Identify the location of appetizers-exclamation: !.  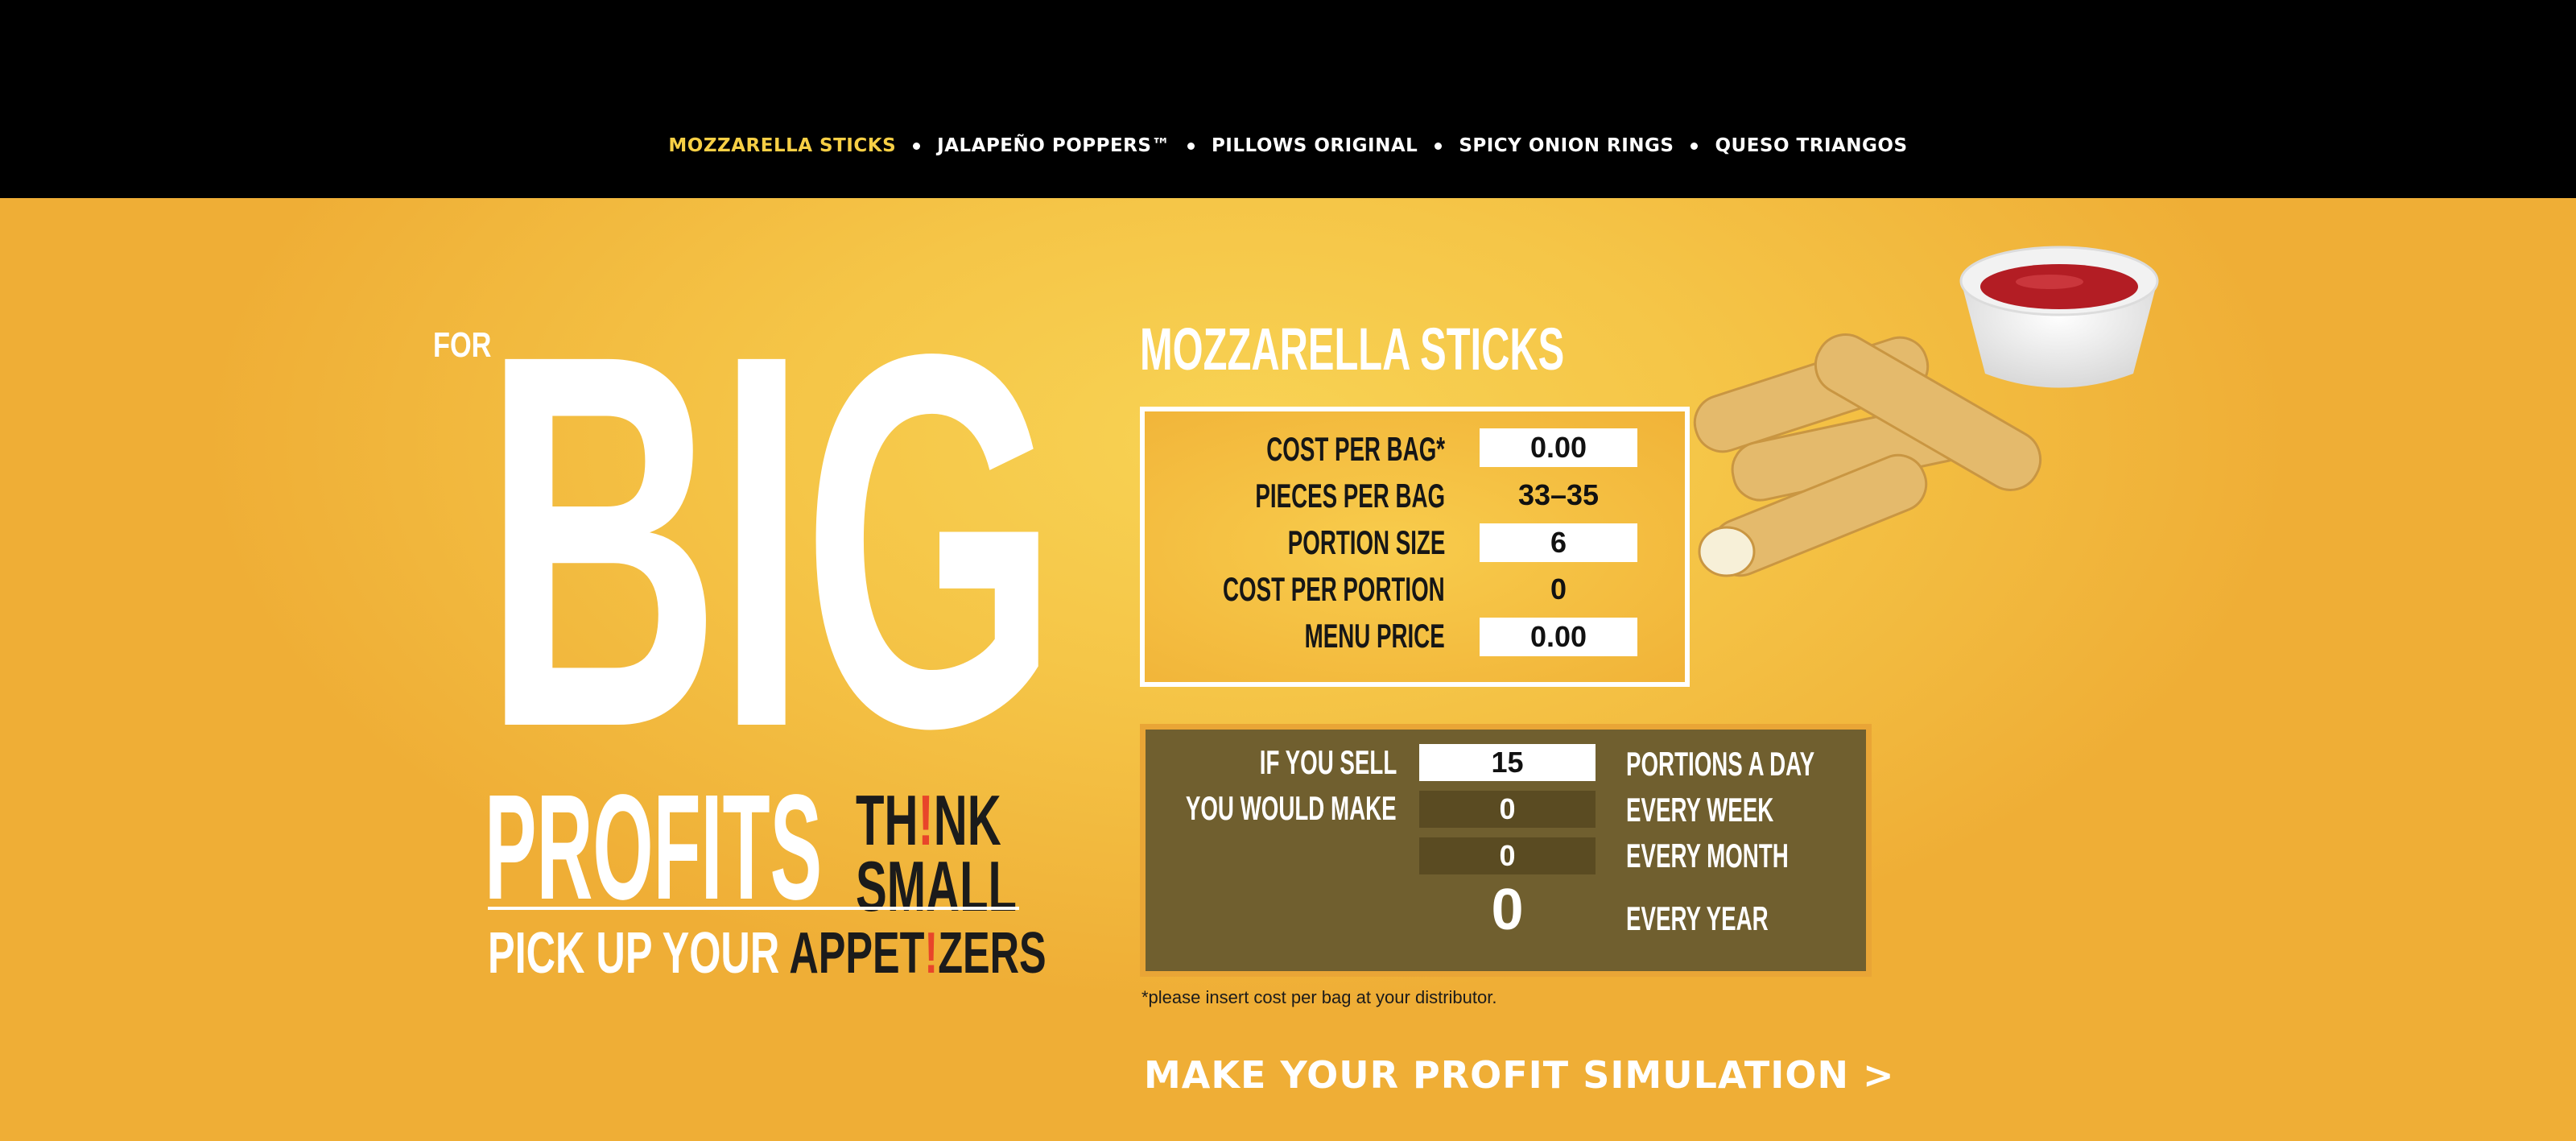
(931, 953).